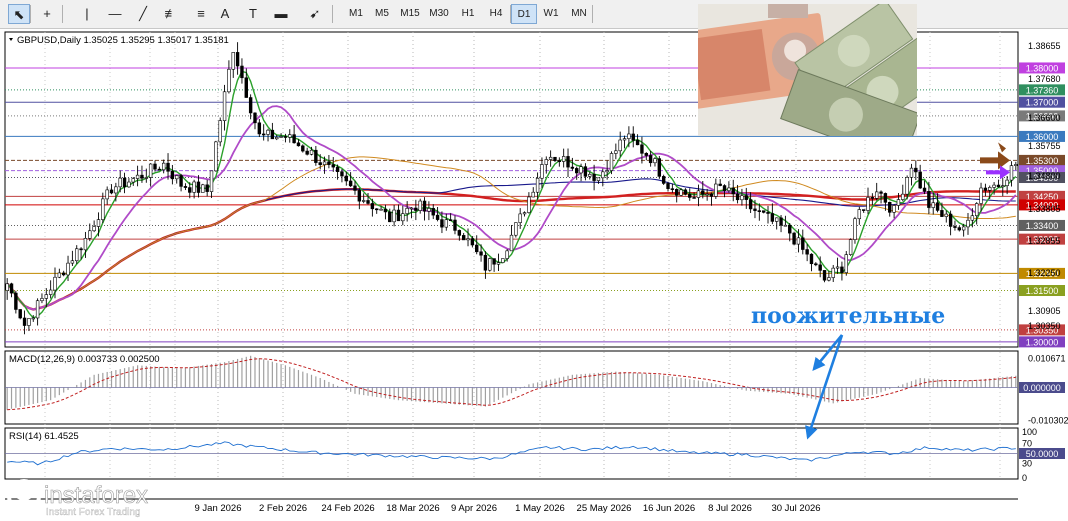 This screenshot has width=1068, height=521. Describe the element at coordinates (201, 14) in the screenshot. I see `fibonacci-icon: ≡` at that location.